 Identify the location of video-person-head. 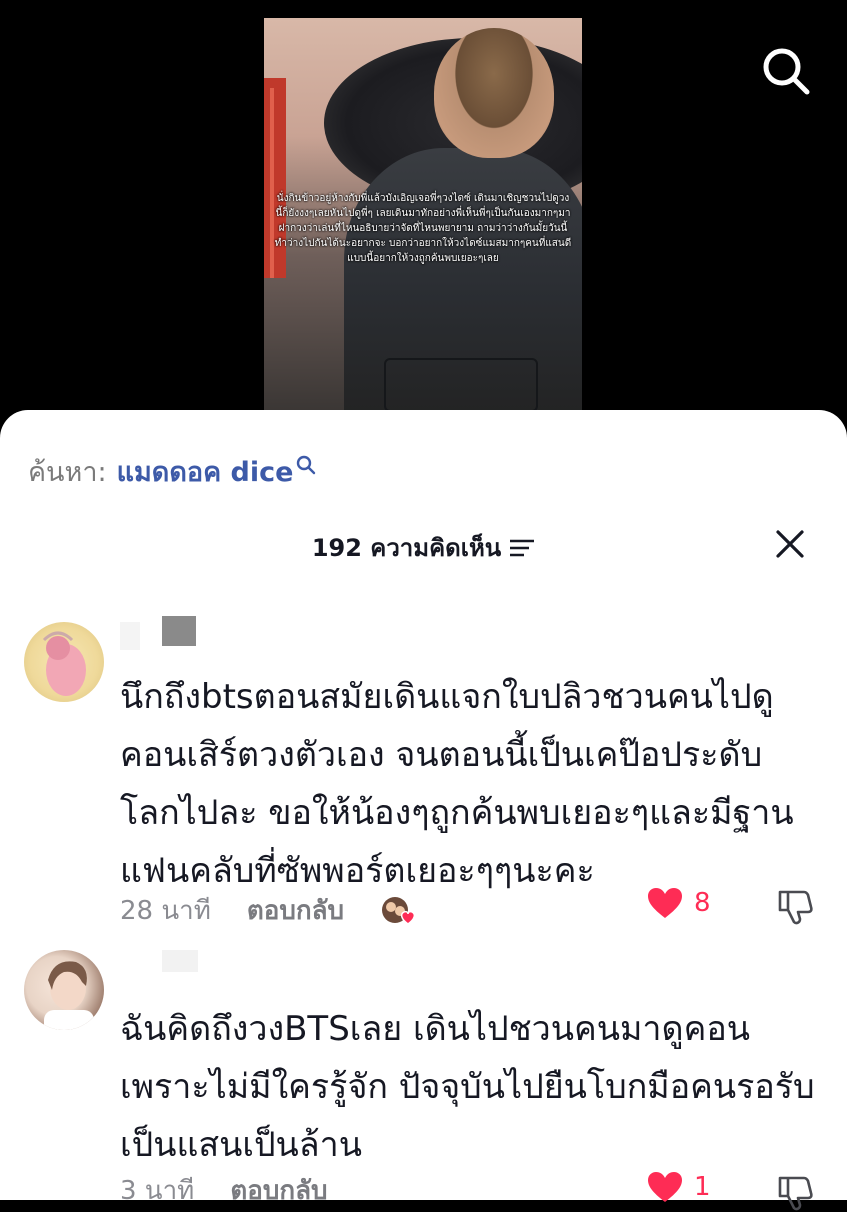
(494, 93).